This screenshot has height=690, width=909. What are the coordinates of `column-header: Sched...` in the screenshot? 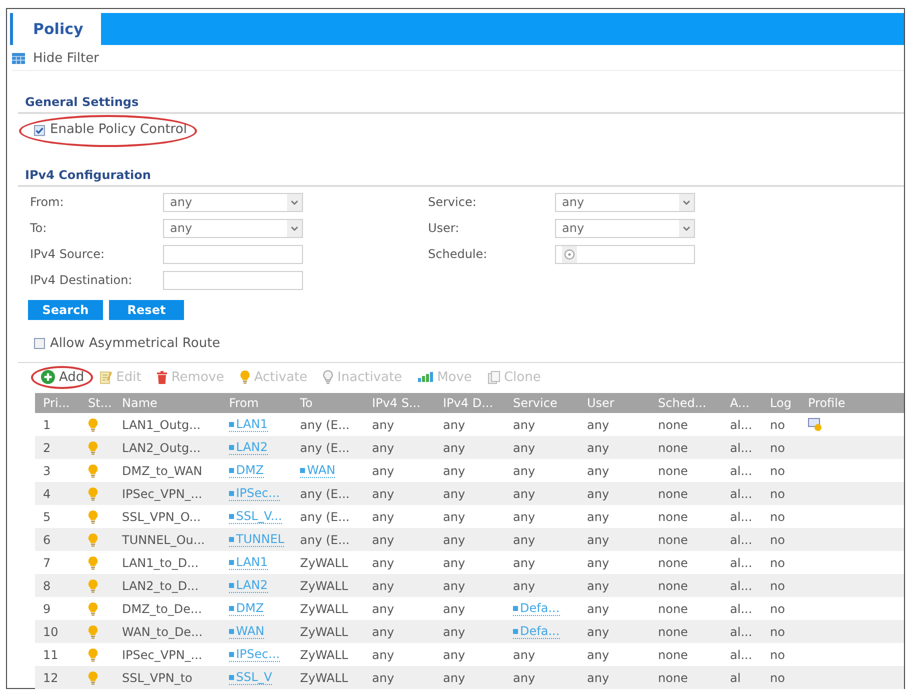 It's located at (686, 403).